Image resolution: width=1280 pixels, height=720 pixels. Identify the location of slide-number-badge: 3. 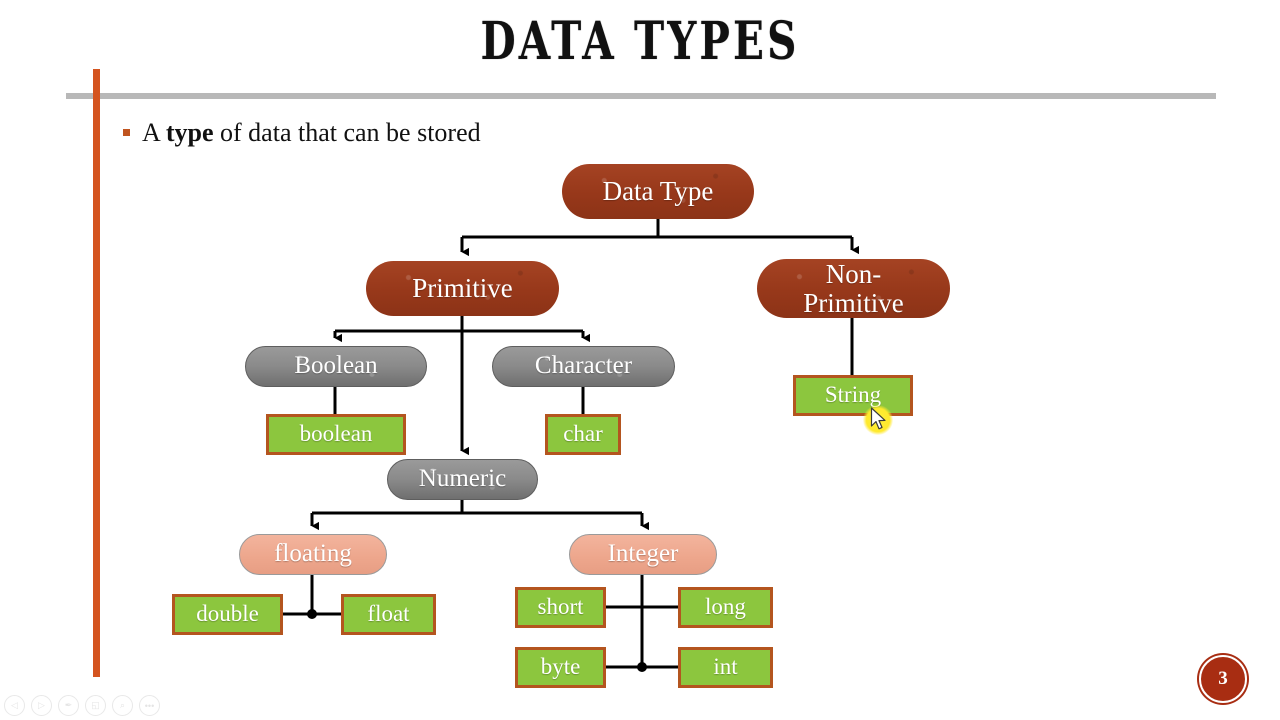
(1223, 679).